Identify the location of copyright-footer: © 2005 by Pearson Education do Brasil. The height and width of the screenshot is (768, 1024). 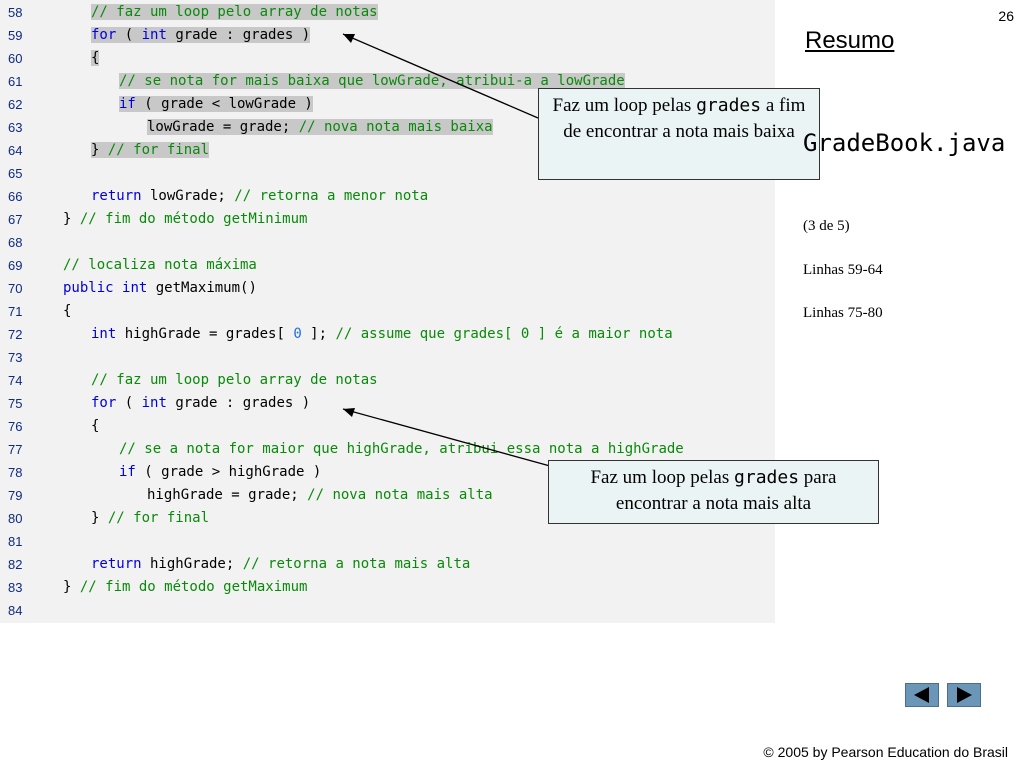
(885, 752).